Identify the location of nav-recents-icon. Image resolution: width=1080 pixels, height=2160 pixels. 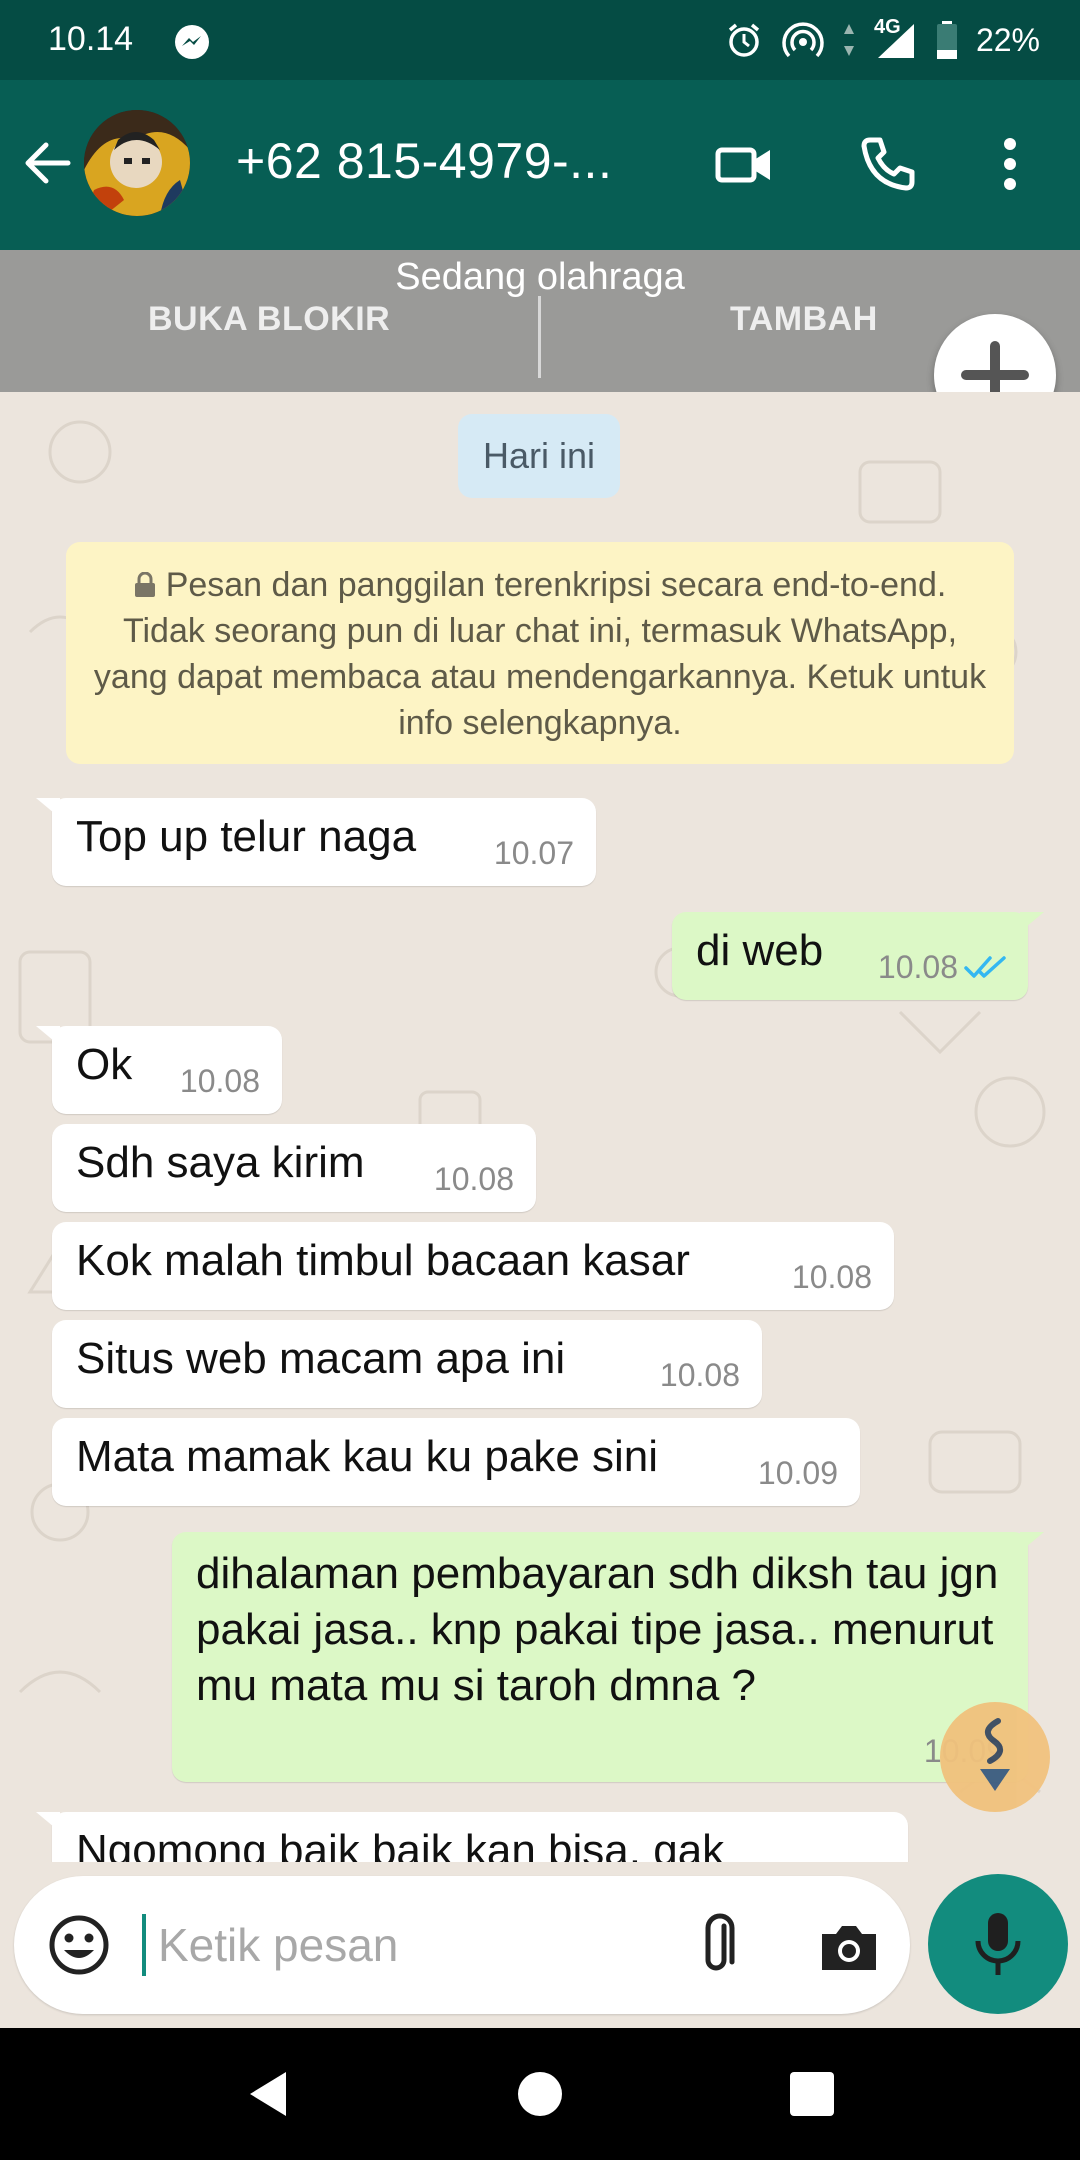
(812, 2094).